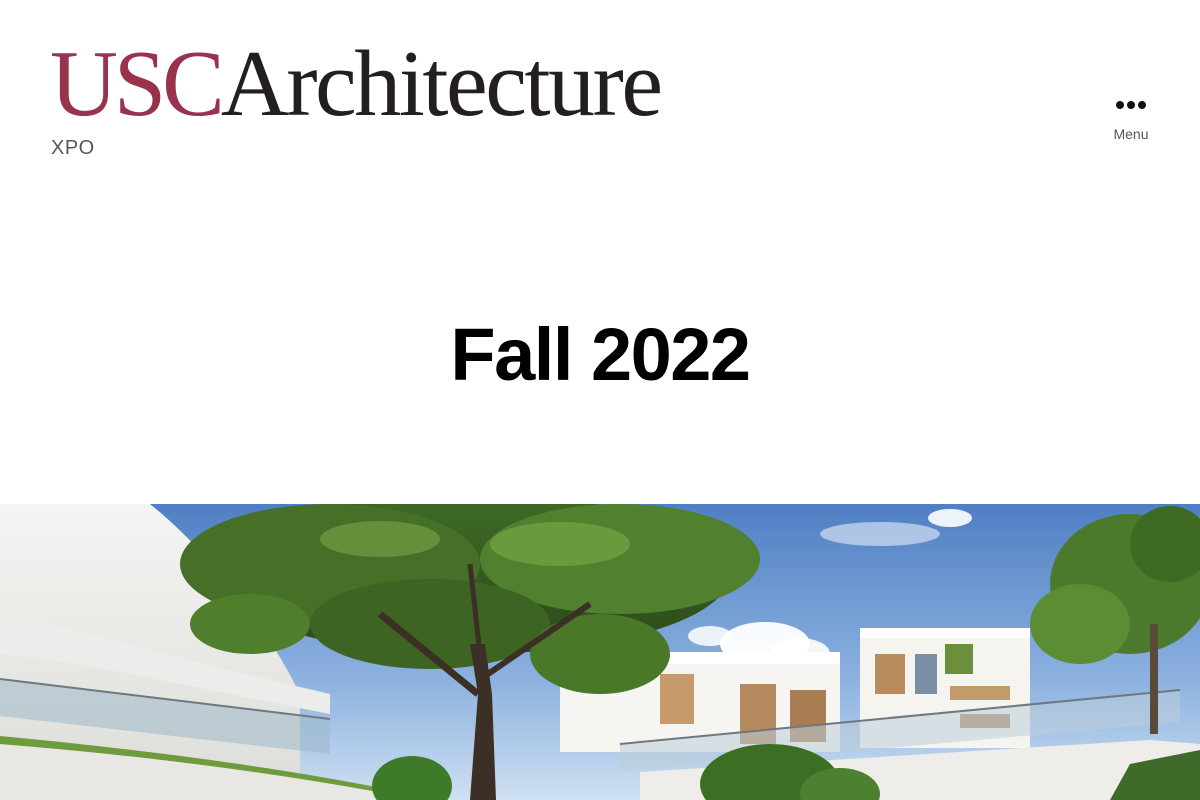  What do you see at coordinates (137, 84) in the screenshot?
I see `logo-usc-text: USC` at bounding box center [137, 84].